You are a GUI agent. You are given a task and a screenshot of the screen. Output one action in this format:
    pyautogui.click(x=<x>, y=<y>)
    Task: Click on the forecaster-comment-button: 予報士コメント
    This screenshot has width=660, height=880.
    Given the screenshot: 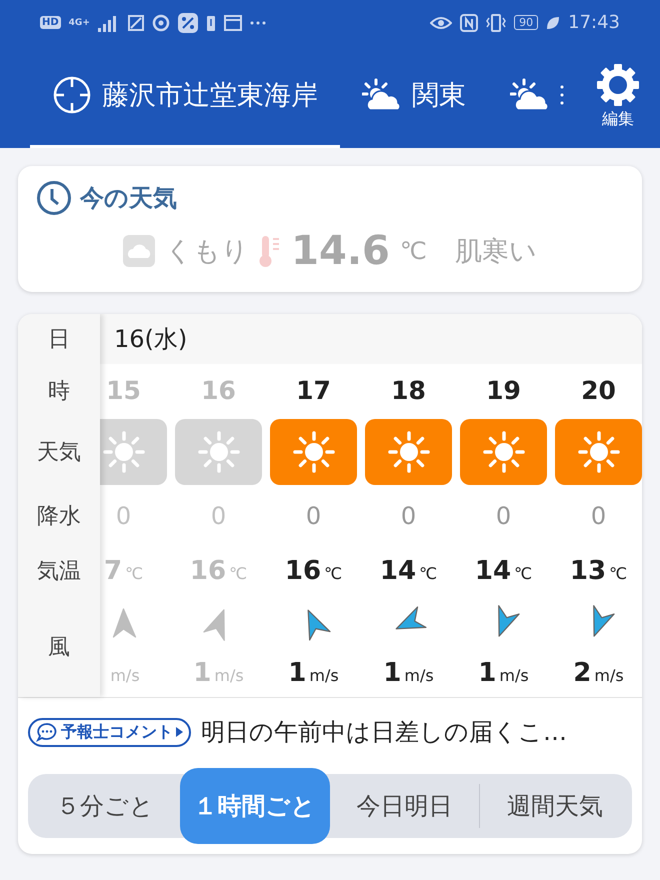 What is the action you would take?
    pyautogui.click(x=109, y=732)
    